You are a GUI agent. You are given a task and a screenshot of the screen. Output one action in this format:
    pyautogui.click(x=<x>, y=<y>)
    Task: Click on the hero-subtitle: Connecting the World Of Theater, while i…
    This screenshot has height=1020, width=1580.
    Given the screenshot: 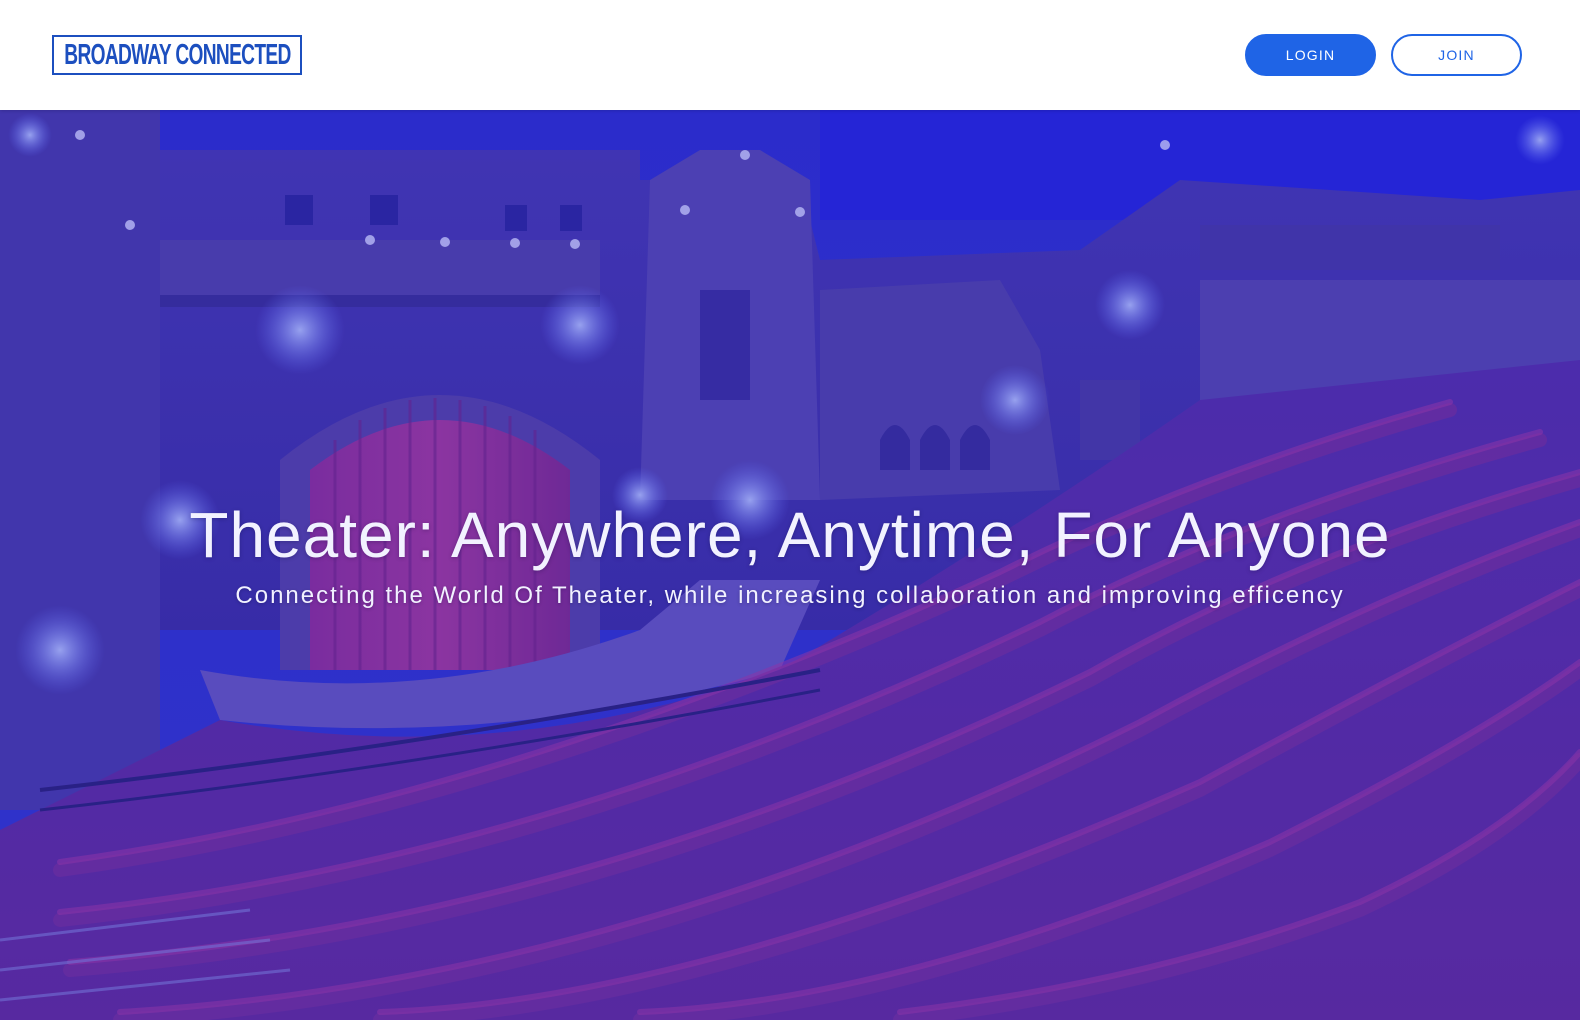 What is the action you would take?
    pyautogui.click(x=790, y=595)
    